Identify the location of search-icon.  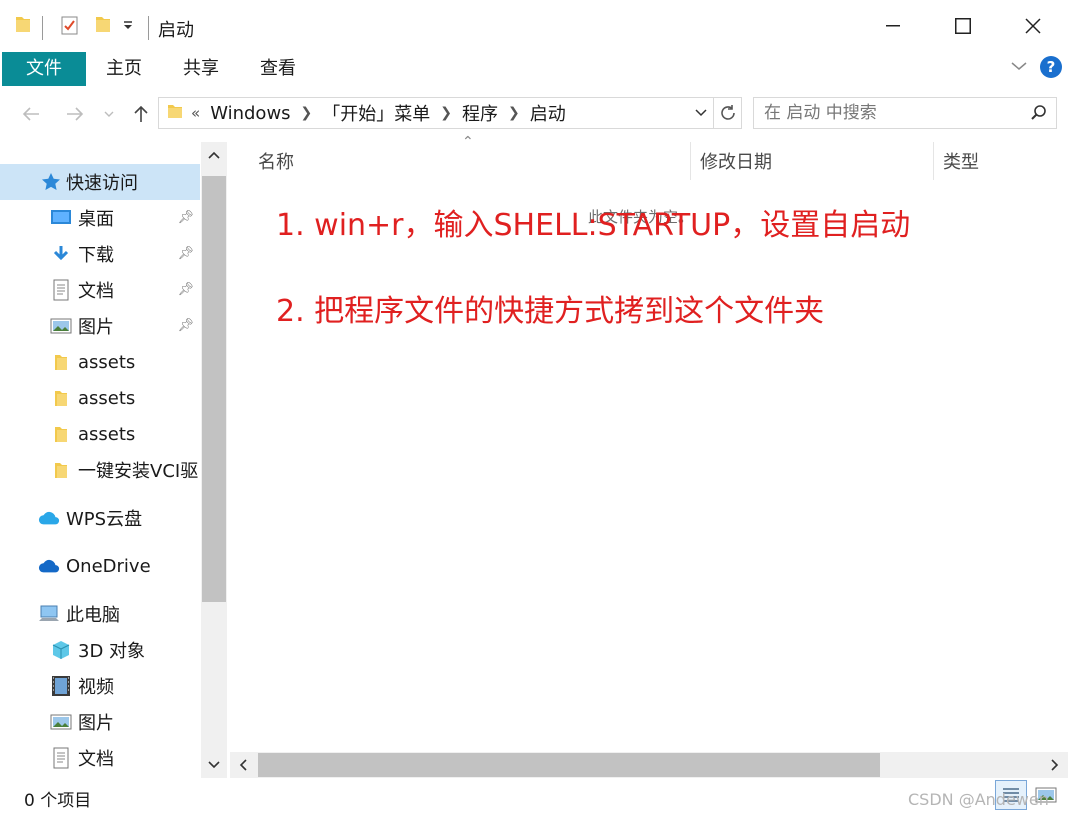
(1039, 113).